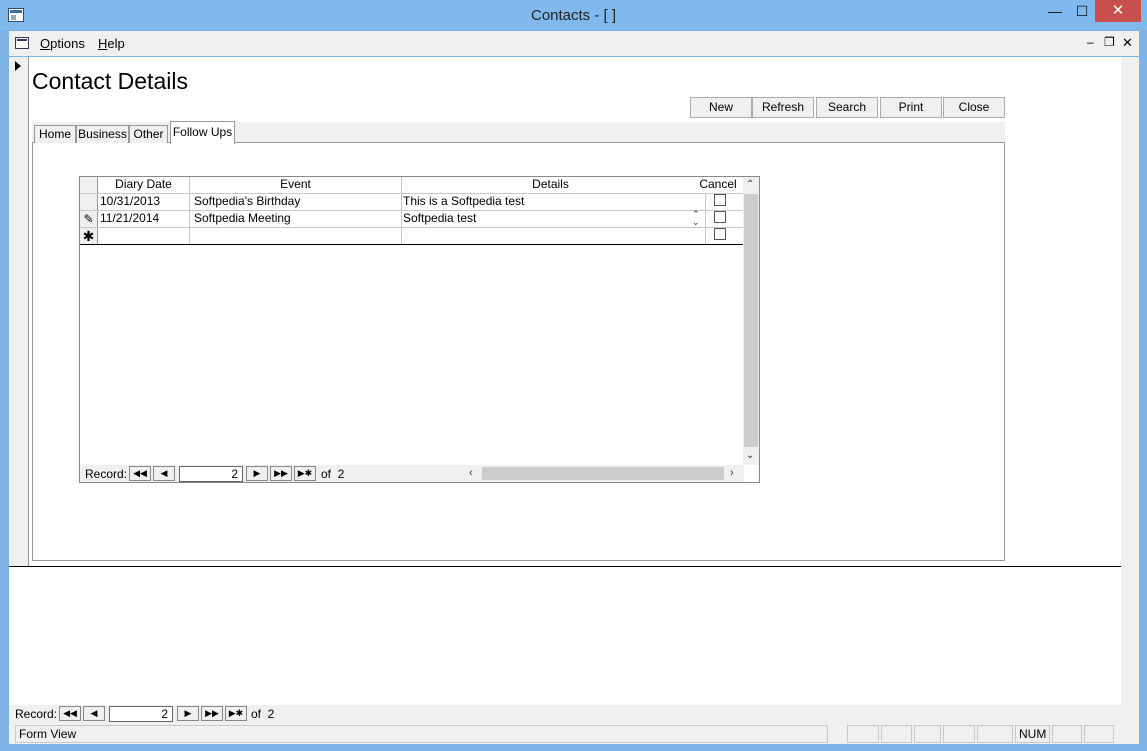 Image resolution: width=1147 pixels, height=751 pixels. Describe the element at coordinates (573, 15) in the screenshot. I see `window-title: Contacts - [ ]` at that location.